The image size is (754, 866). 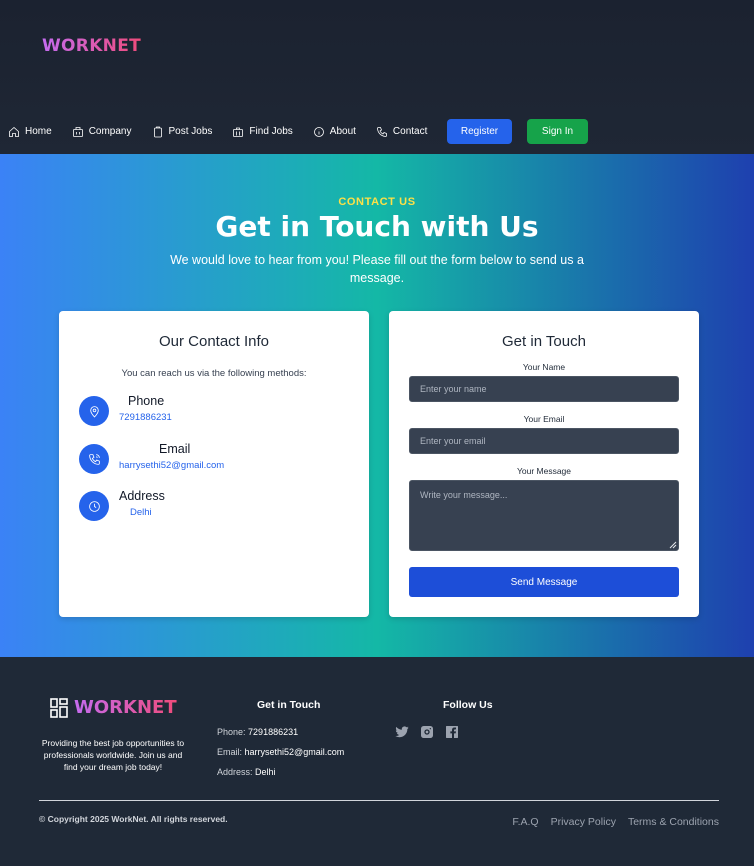 What do you see at coordinates (377, 226) in the screenshot?
I see `page-title: Get in Touch with Us` at bounding box center [377, 226].